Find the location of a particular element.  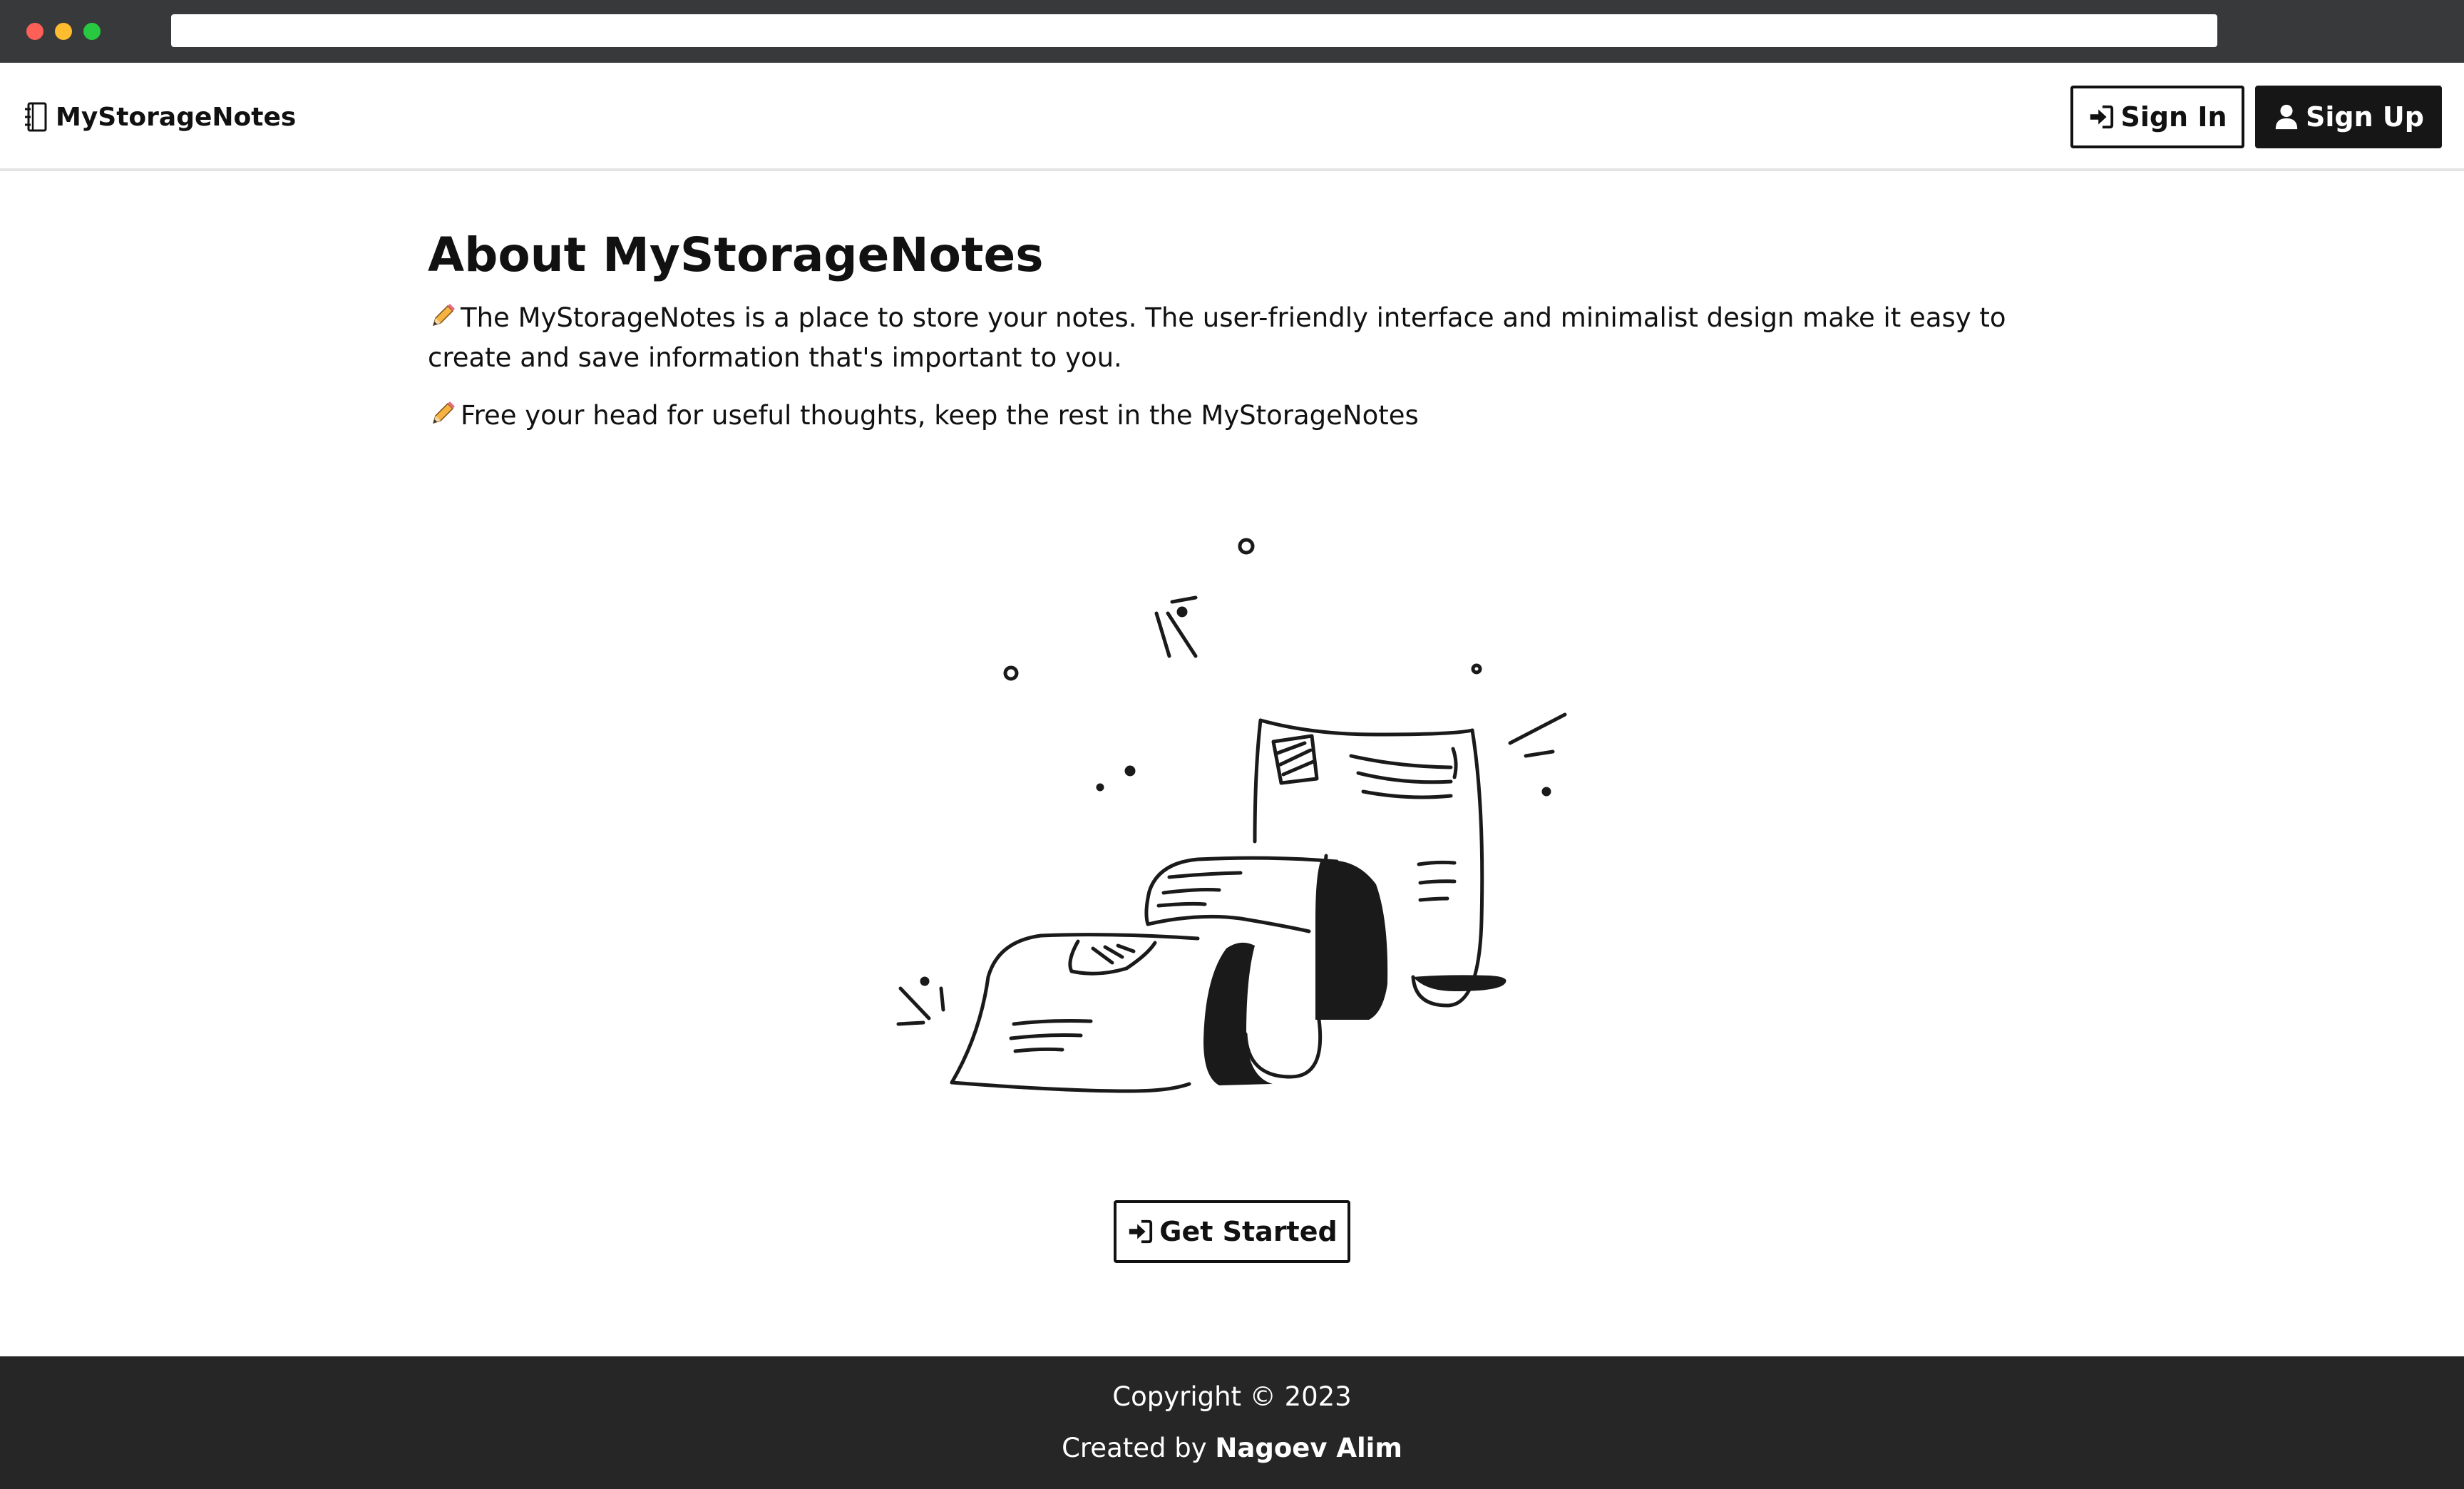

created-by-prefix: Created by is located at coordinates (1134, 1448).